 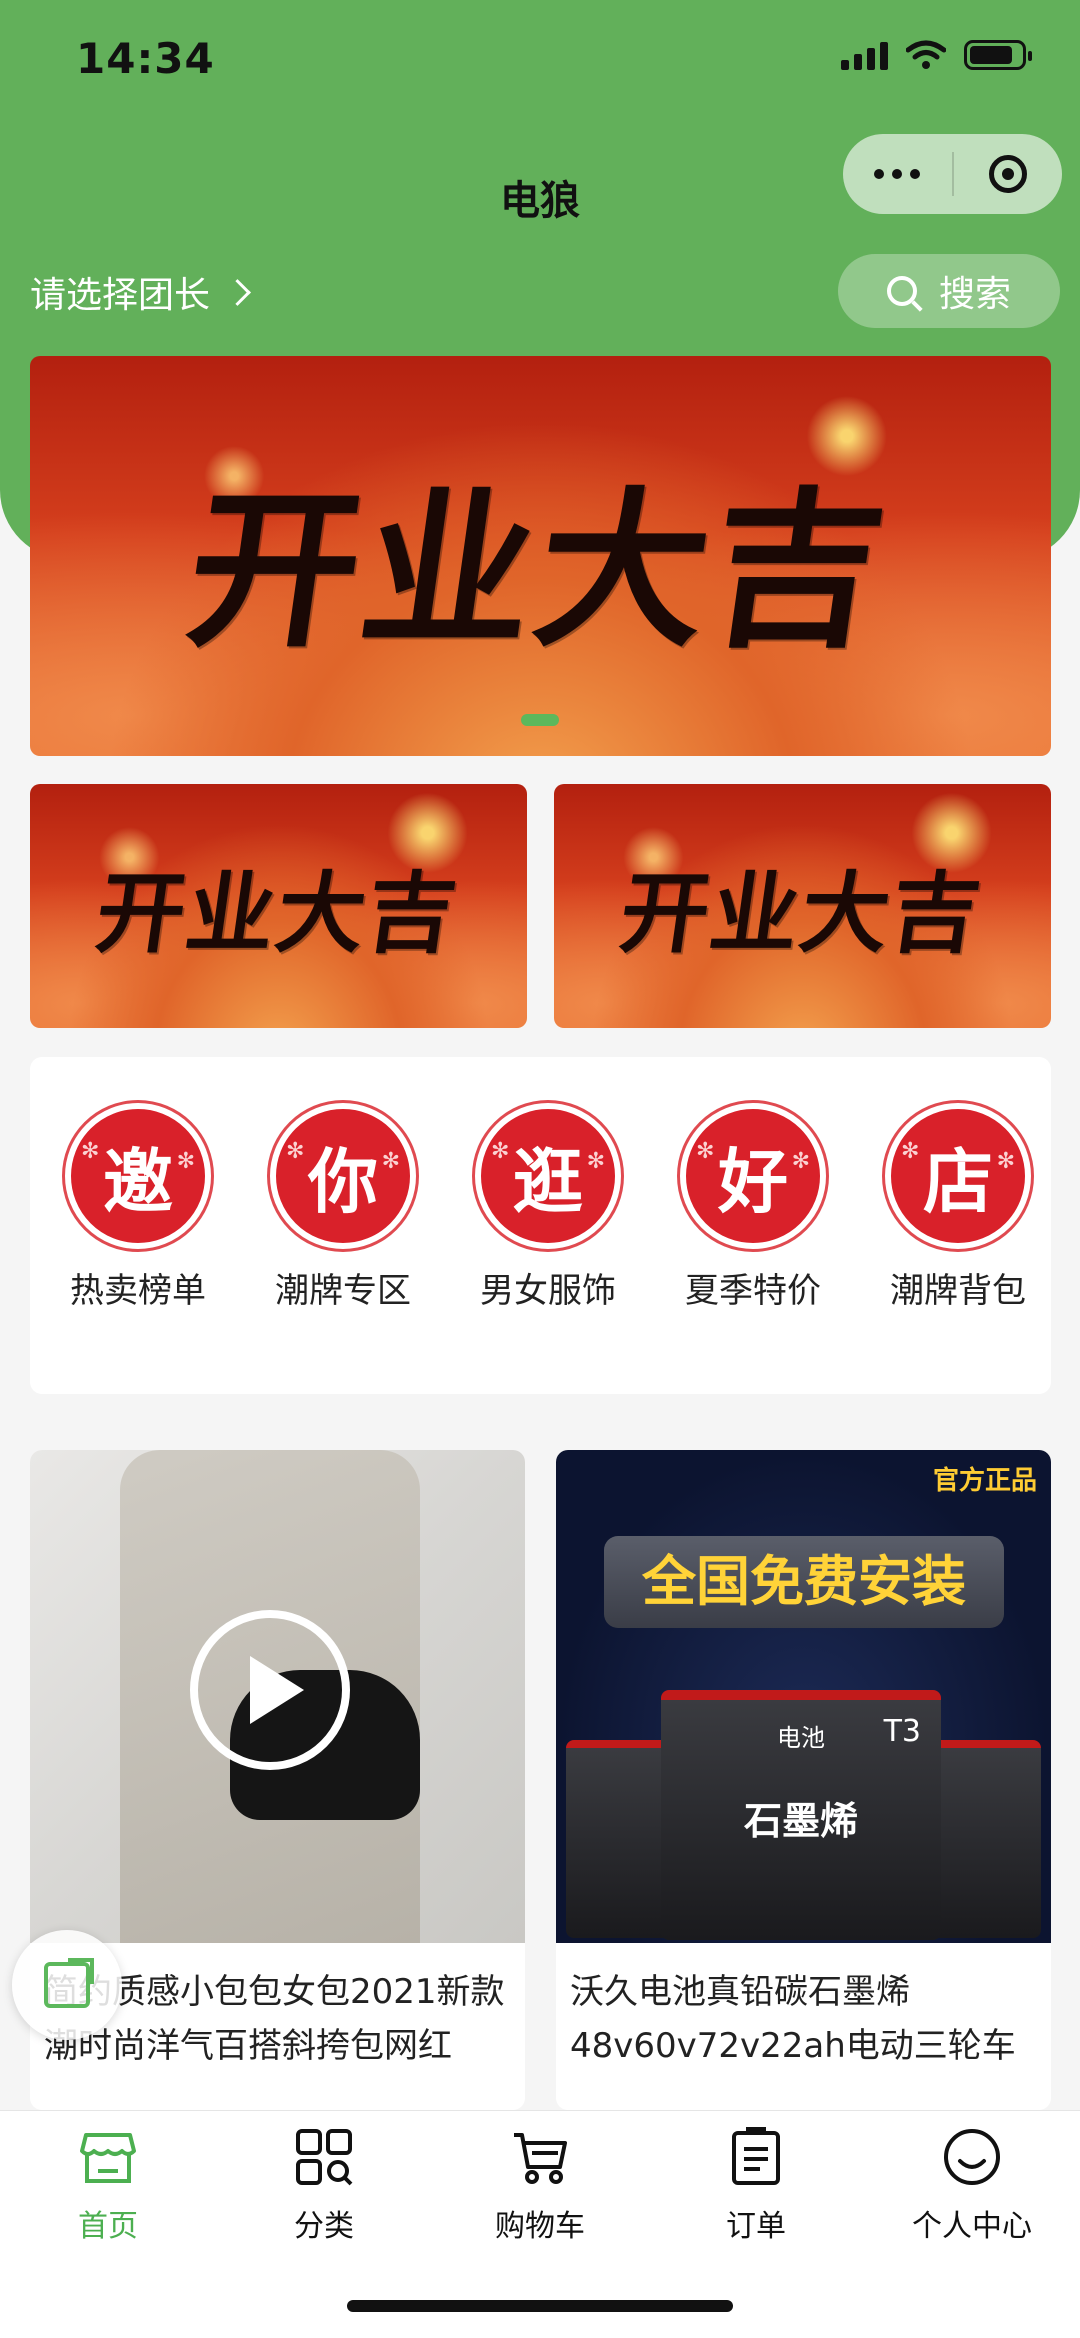 I want to click on select-leader-button: 请选择团长, so click(x=140, y=292).